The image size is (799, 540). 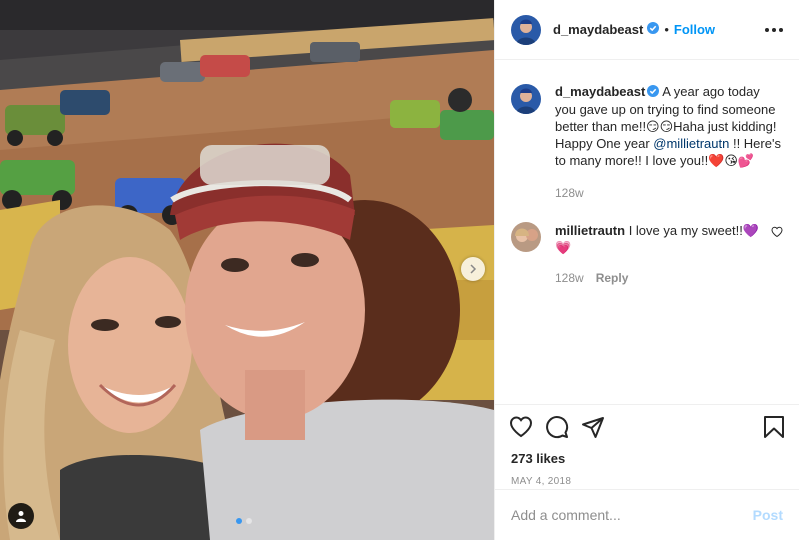 What do you see at coordinates (669, 193) in the screenshot?
I see `caption-meta: 128w` at bounding box center [669, 193].